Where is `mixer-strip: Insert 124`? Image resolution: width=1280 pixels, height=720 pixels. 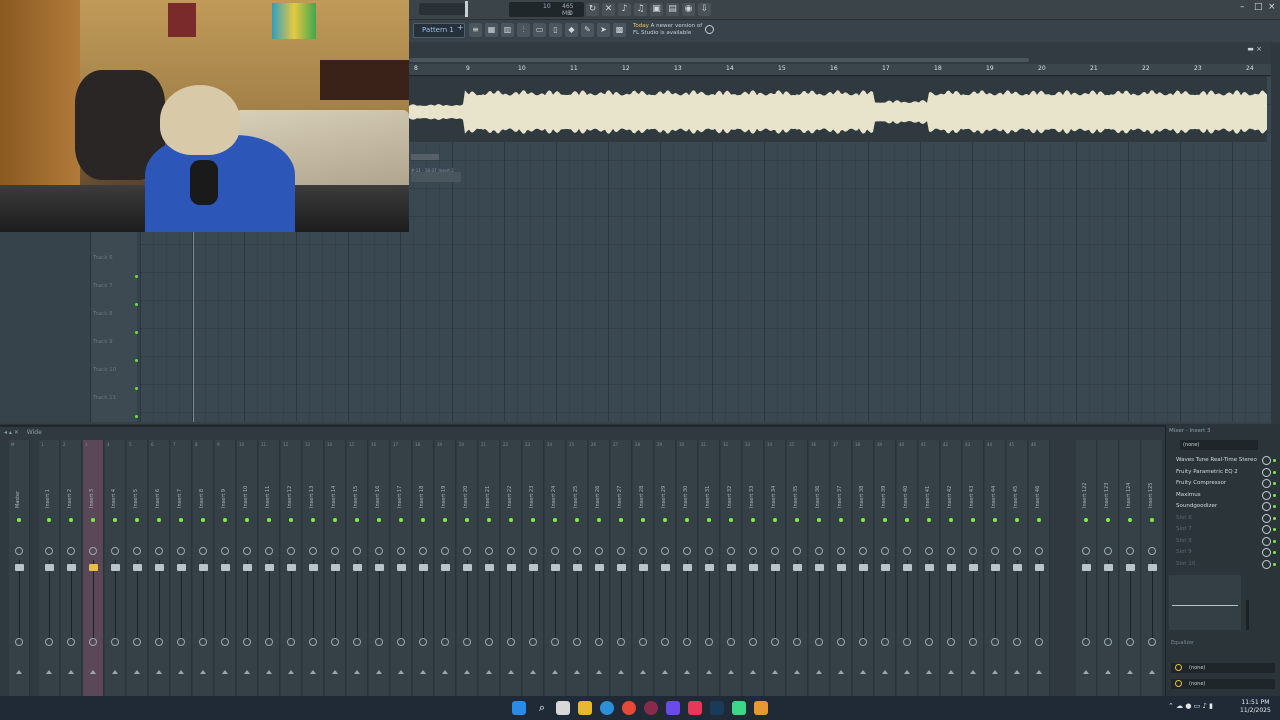
mixer-strip: Insert 124 is located at coordinates (1130, 569).